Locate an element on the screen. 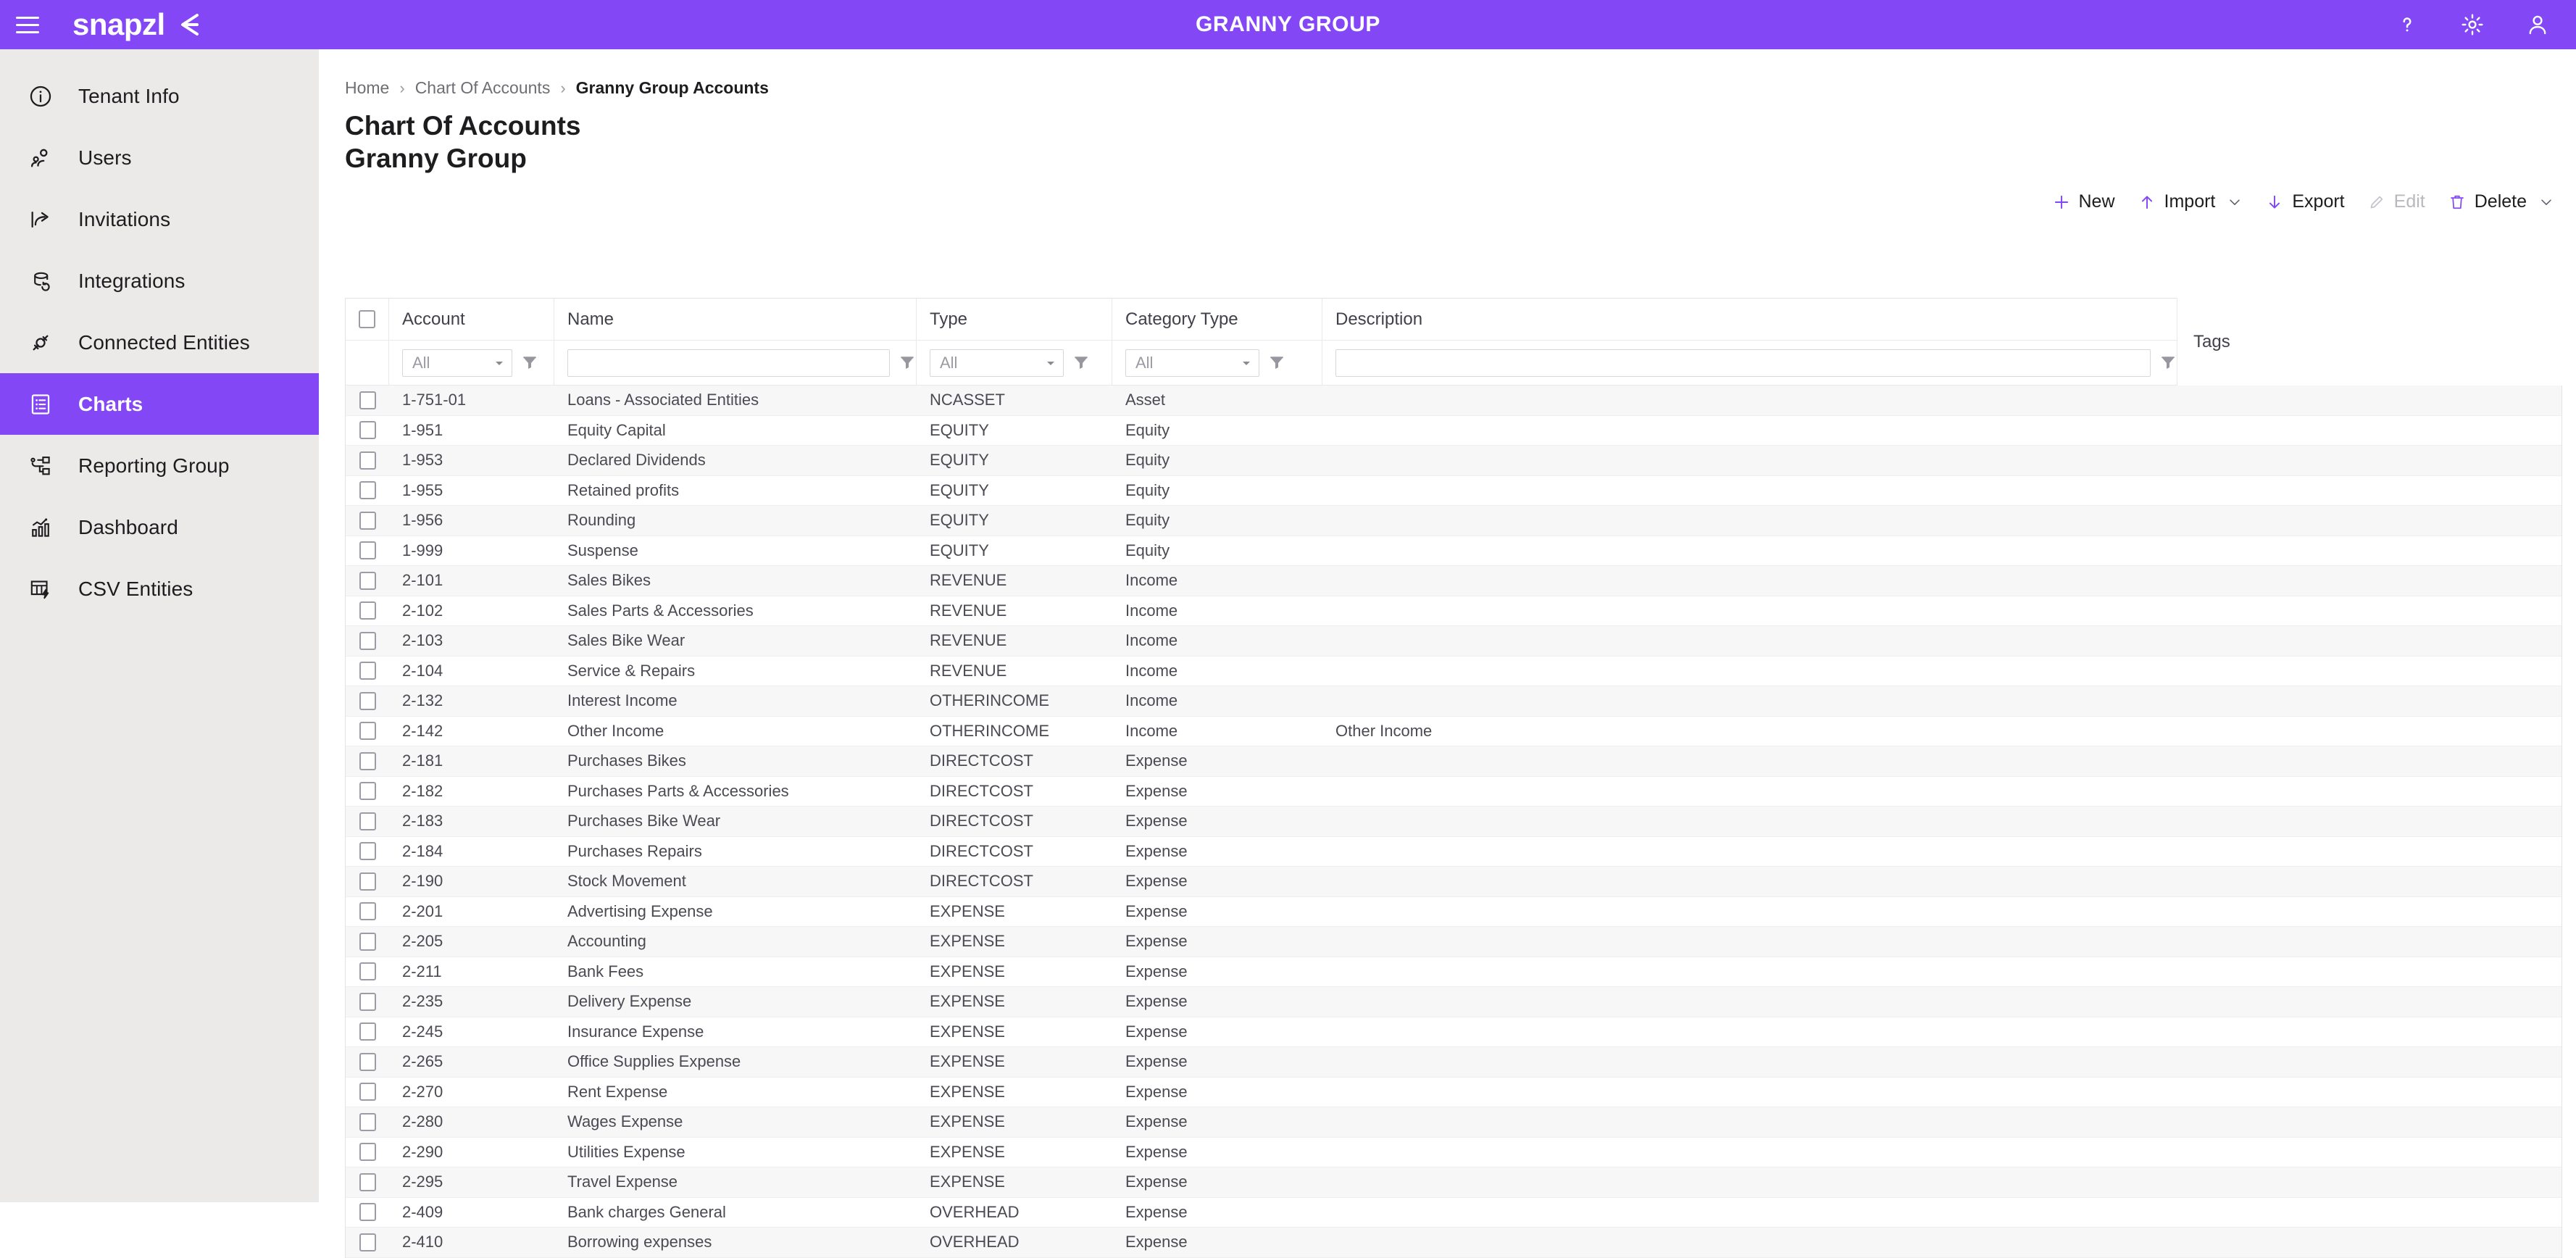 Image resolution: width=2576 pixels, height=1258 pixels. table-row: 2-132 Interest Income OTHERINCOME Income is located at coordinates (1454, 702).